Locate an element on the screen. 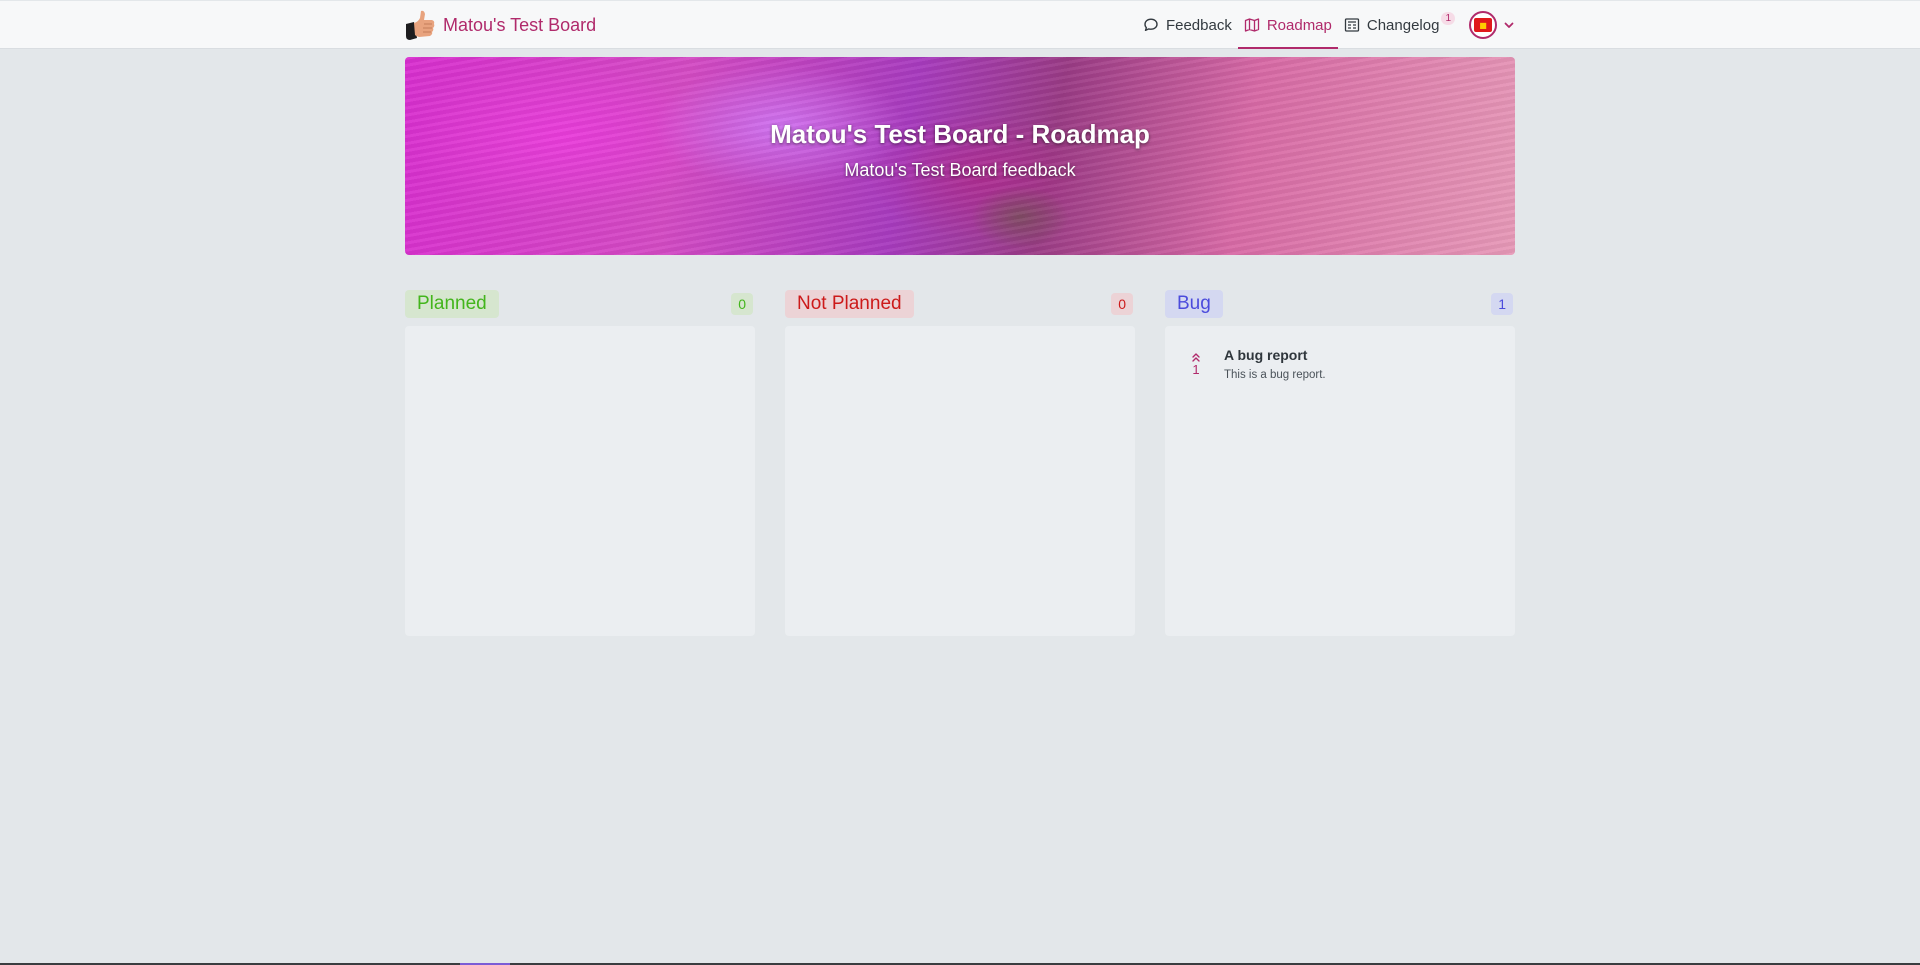 The height and width of the screenshot is (965, 1920). page-title: Matou's Test Board - Roadmap is located at coordinates (960, 134).